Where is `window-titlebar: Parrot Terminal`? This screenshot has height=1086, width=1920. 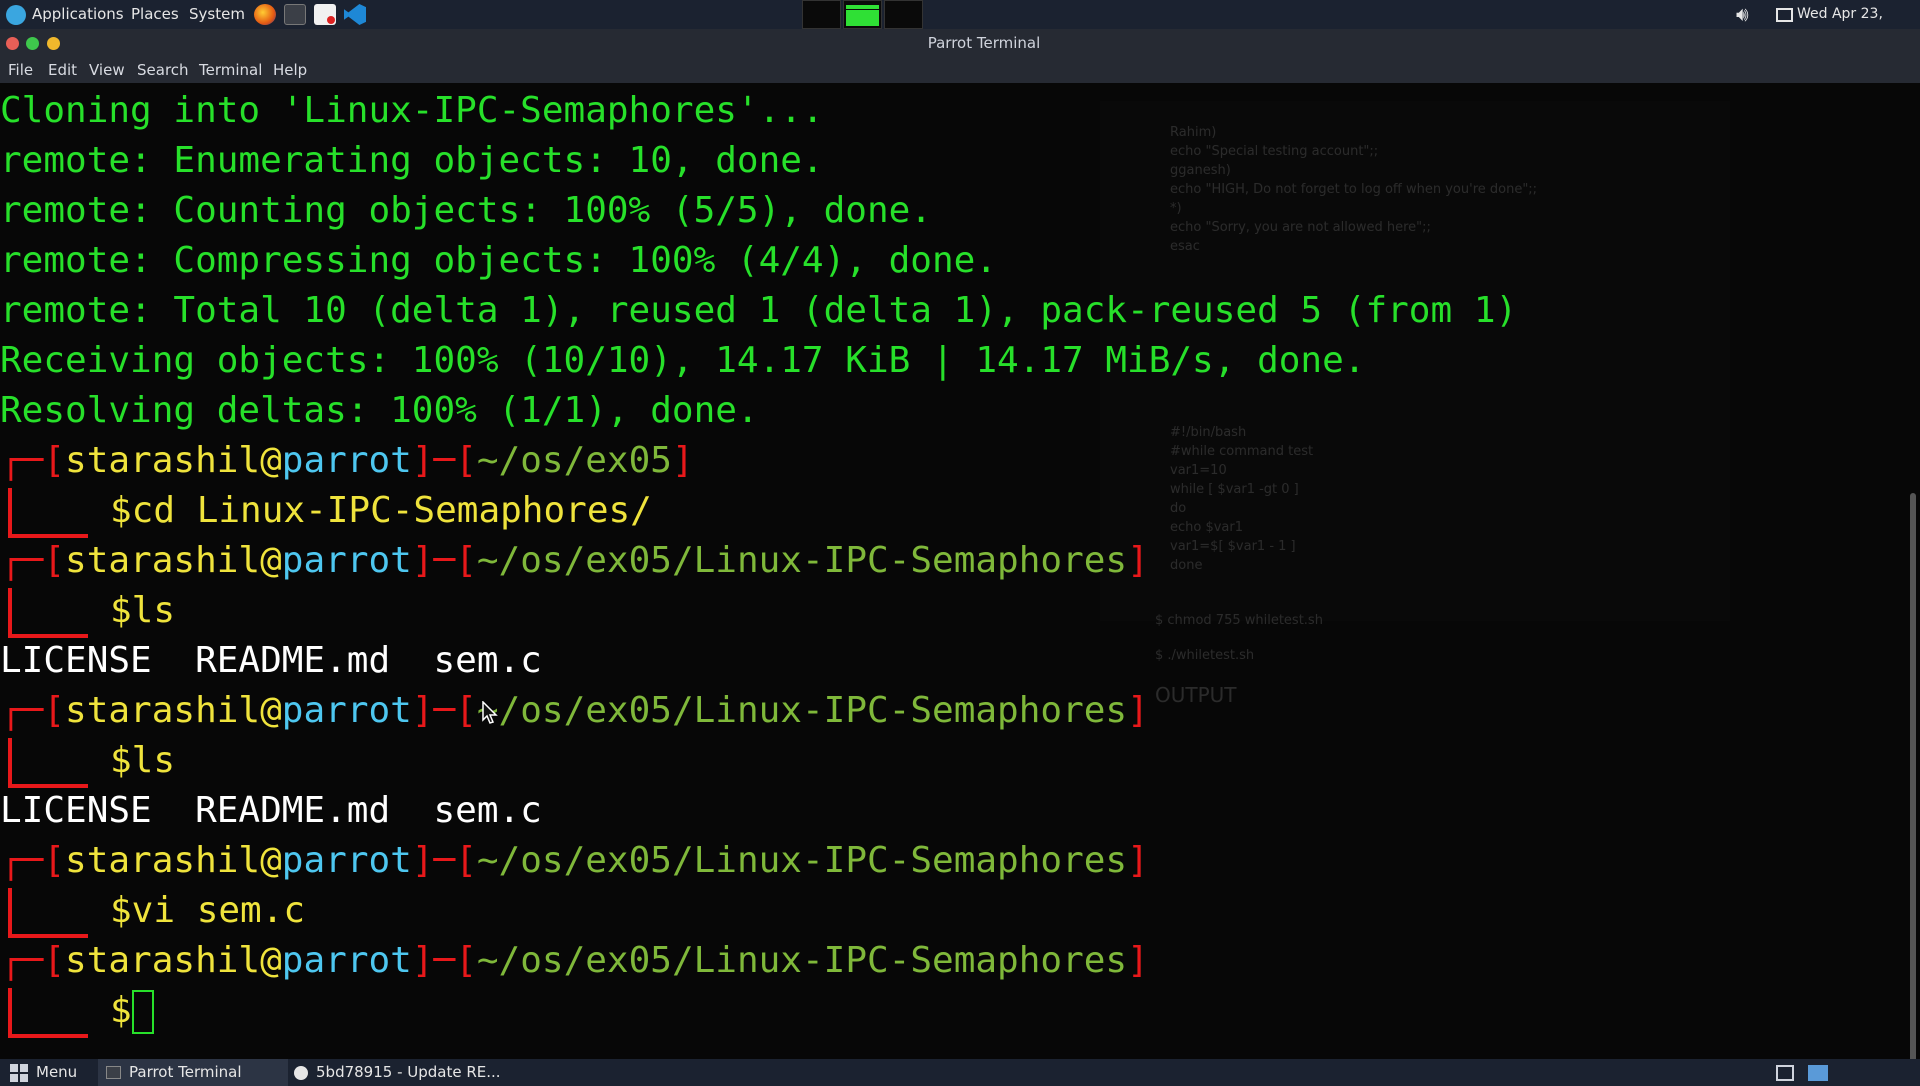
window-titlebar: Parrot Terminal is located at coordinates (960, 43).